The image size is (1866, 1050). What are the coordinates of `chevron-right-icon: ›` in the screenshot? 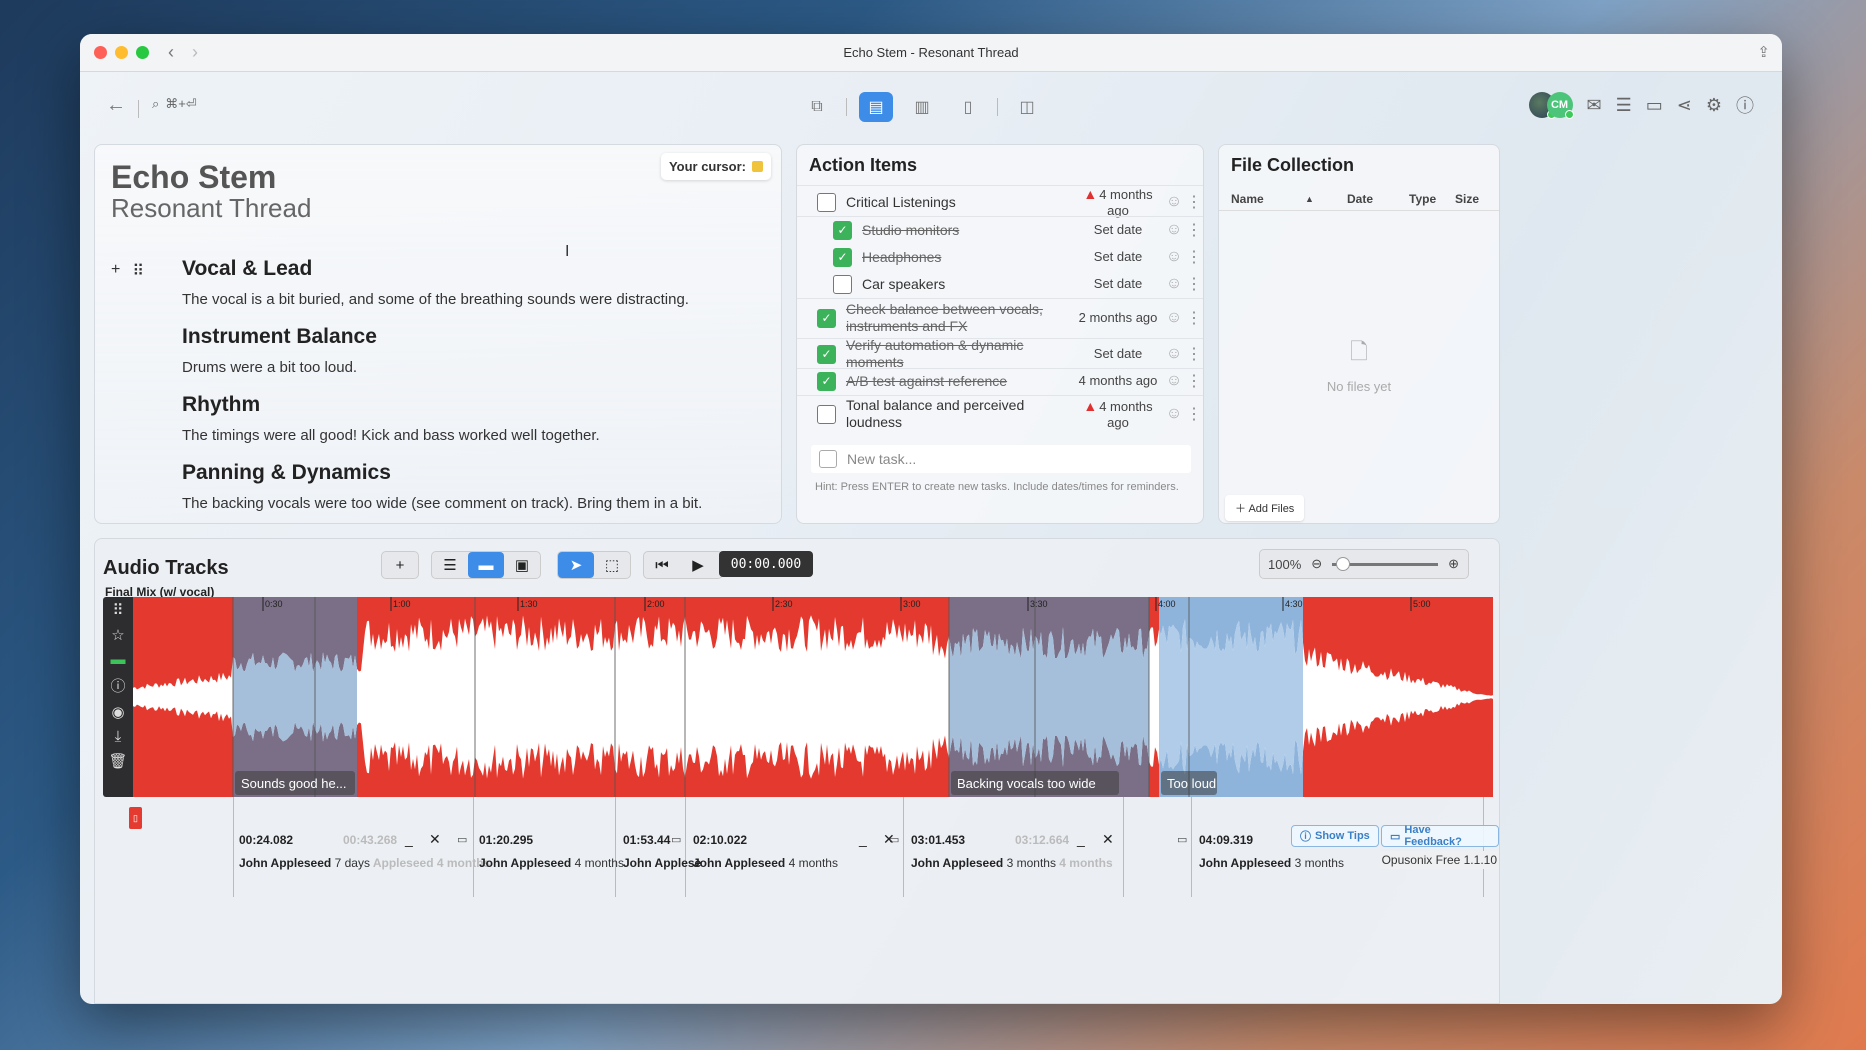 It's located at (195, 52).